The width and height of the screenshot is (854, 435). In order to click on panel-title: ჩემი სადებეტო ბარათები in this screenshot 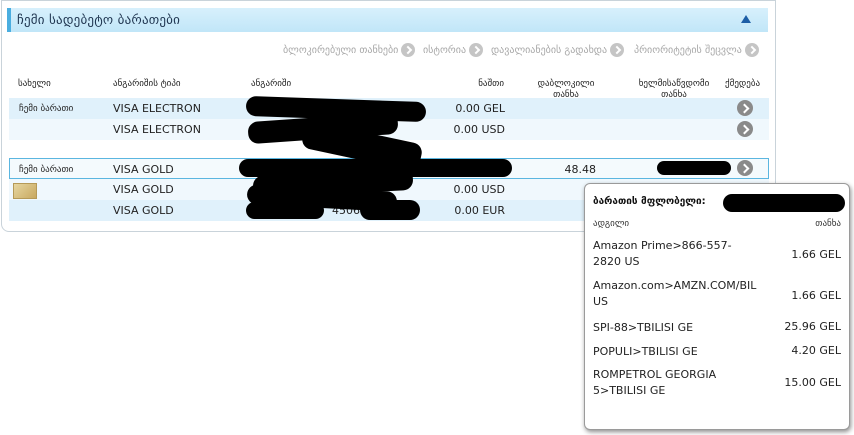, I will do `click(99, 20)`.